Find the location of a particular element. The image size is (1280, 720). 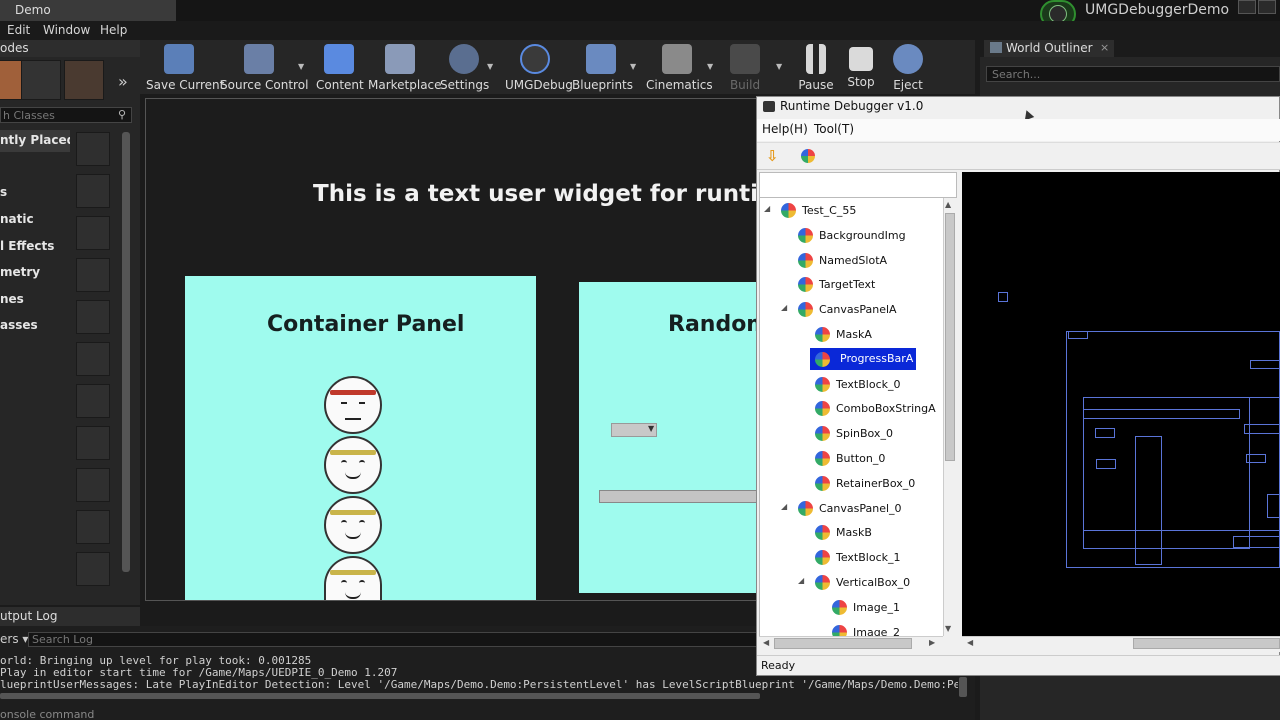

settings-dropdown-icon: ▼ is located at coordinates (490, 66).